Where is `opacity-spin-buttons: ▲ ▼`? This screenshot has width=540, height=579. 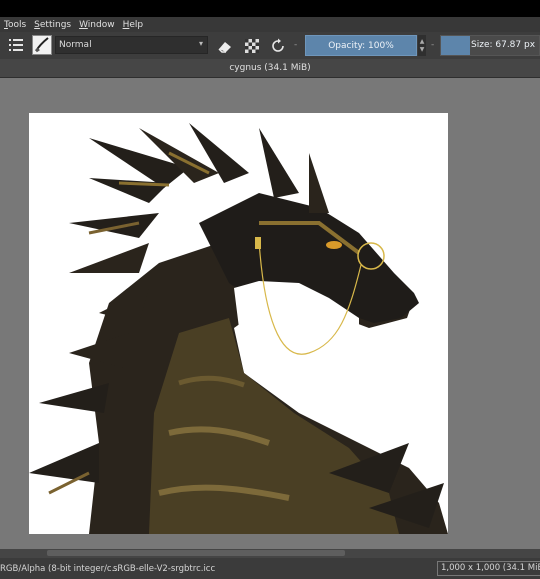
opacity-spin-buttons: ▲ ▼ is located at coordinates (422, 45).